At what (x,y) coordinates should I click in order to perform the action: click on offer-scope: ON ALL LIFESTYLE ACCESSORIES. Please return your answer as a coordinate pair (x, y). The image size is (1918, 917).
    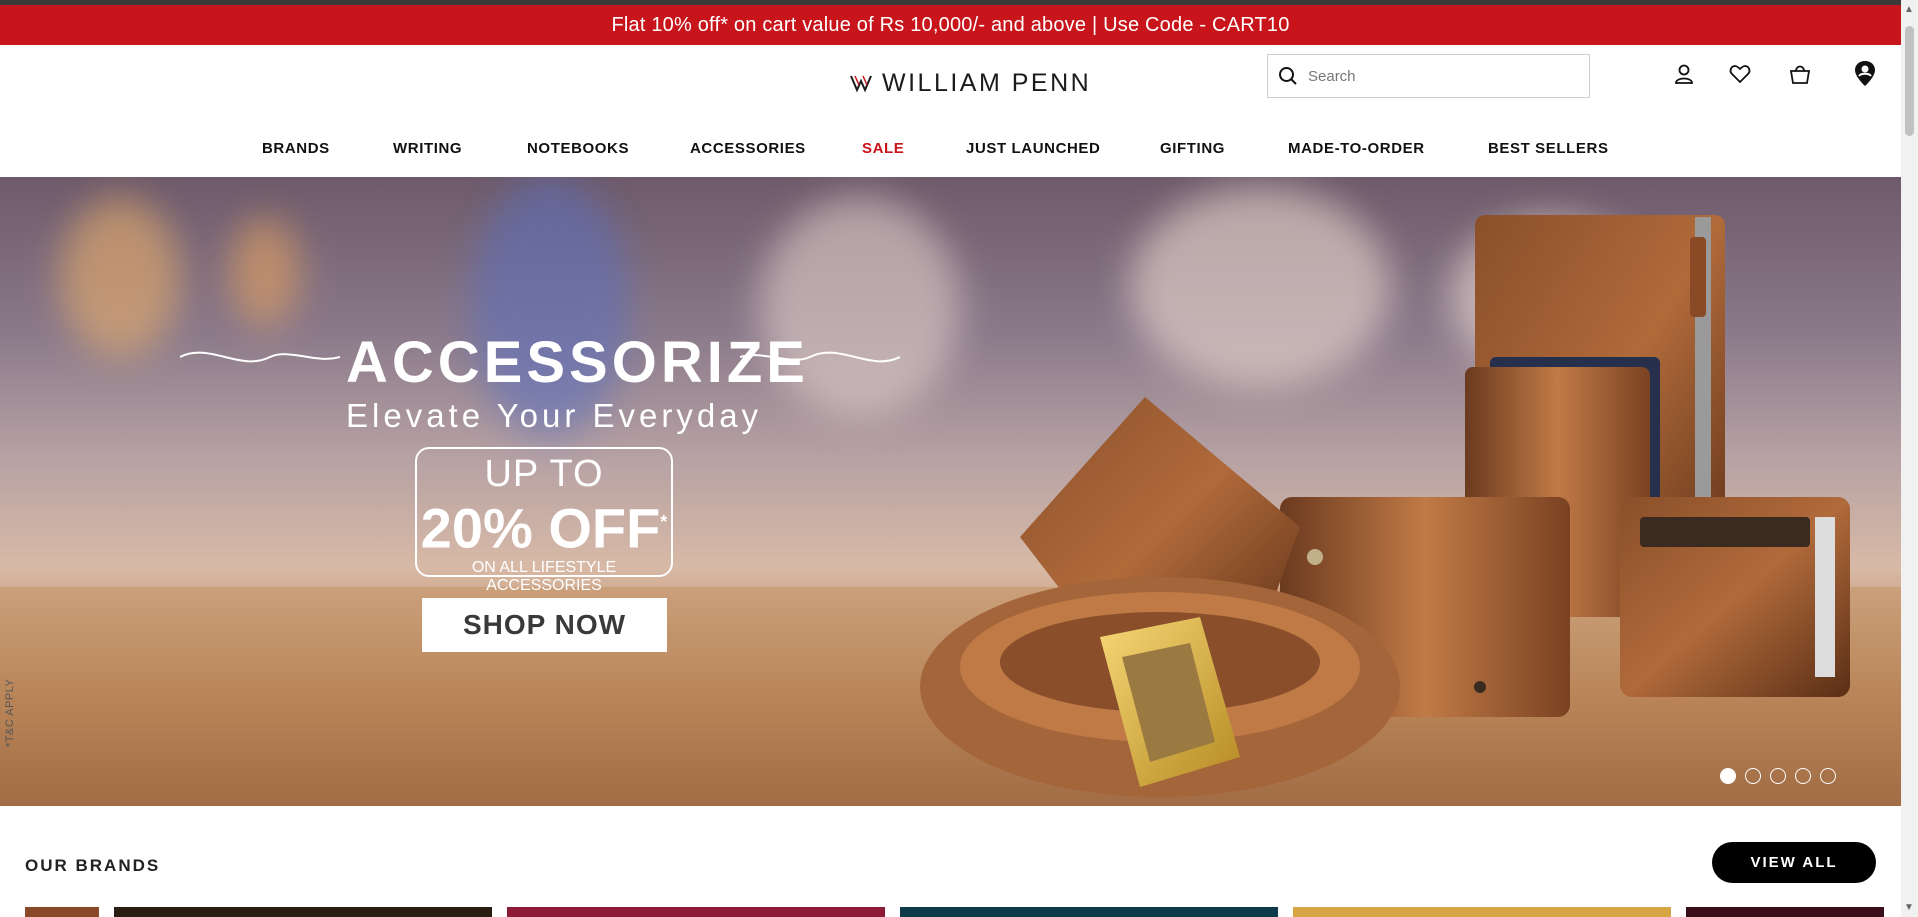
    Looking at the image, I should click on (544, 576).